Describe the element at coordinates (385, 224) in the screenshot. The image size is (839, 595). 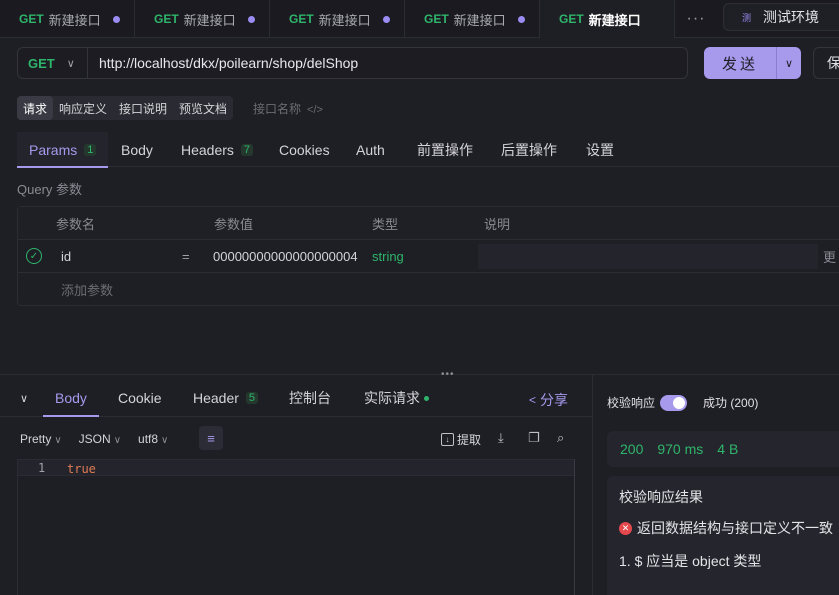
I see `column-header: 类型` at that location.